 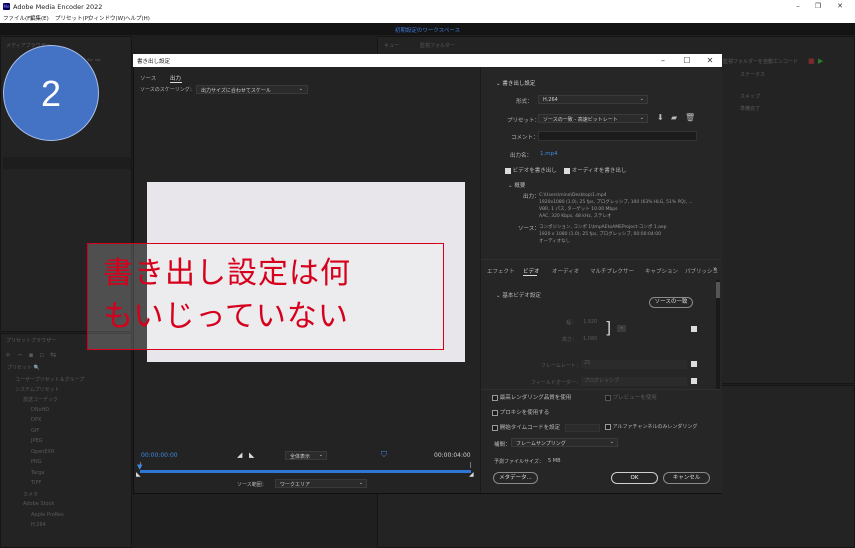 What do you see at coordinates (518, 295) in the screenshot?
I see `basic-video-header: ⌄ 基本ビデオ設定` at bounding box center [518, 295].